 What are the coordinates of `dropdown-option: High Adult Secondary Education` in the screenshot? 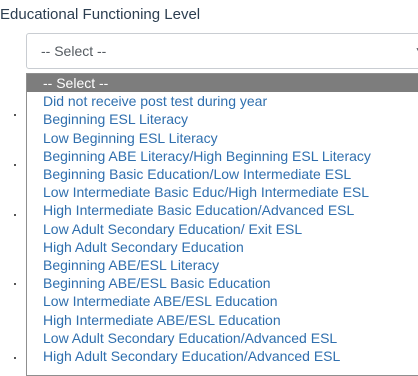 It's located at (222, 247).